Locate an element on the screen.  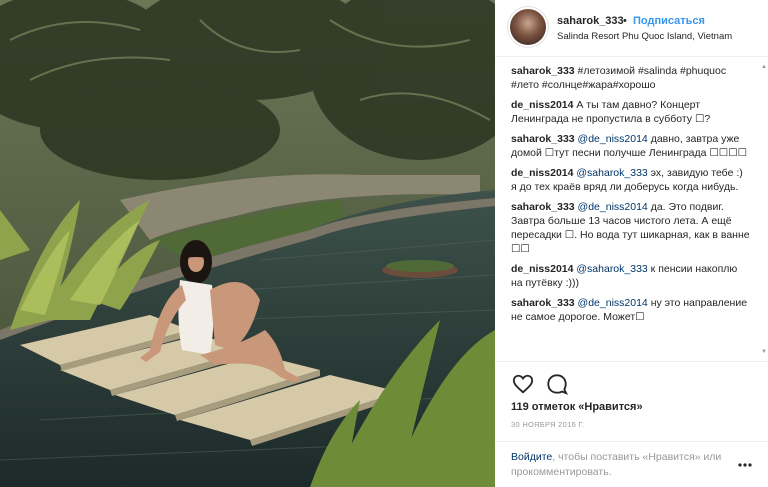
avatar is located at coordinates (528, 27).